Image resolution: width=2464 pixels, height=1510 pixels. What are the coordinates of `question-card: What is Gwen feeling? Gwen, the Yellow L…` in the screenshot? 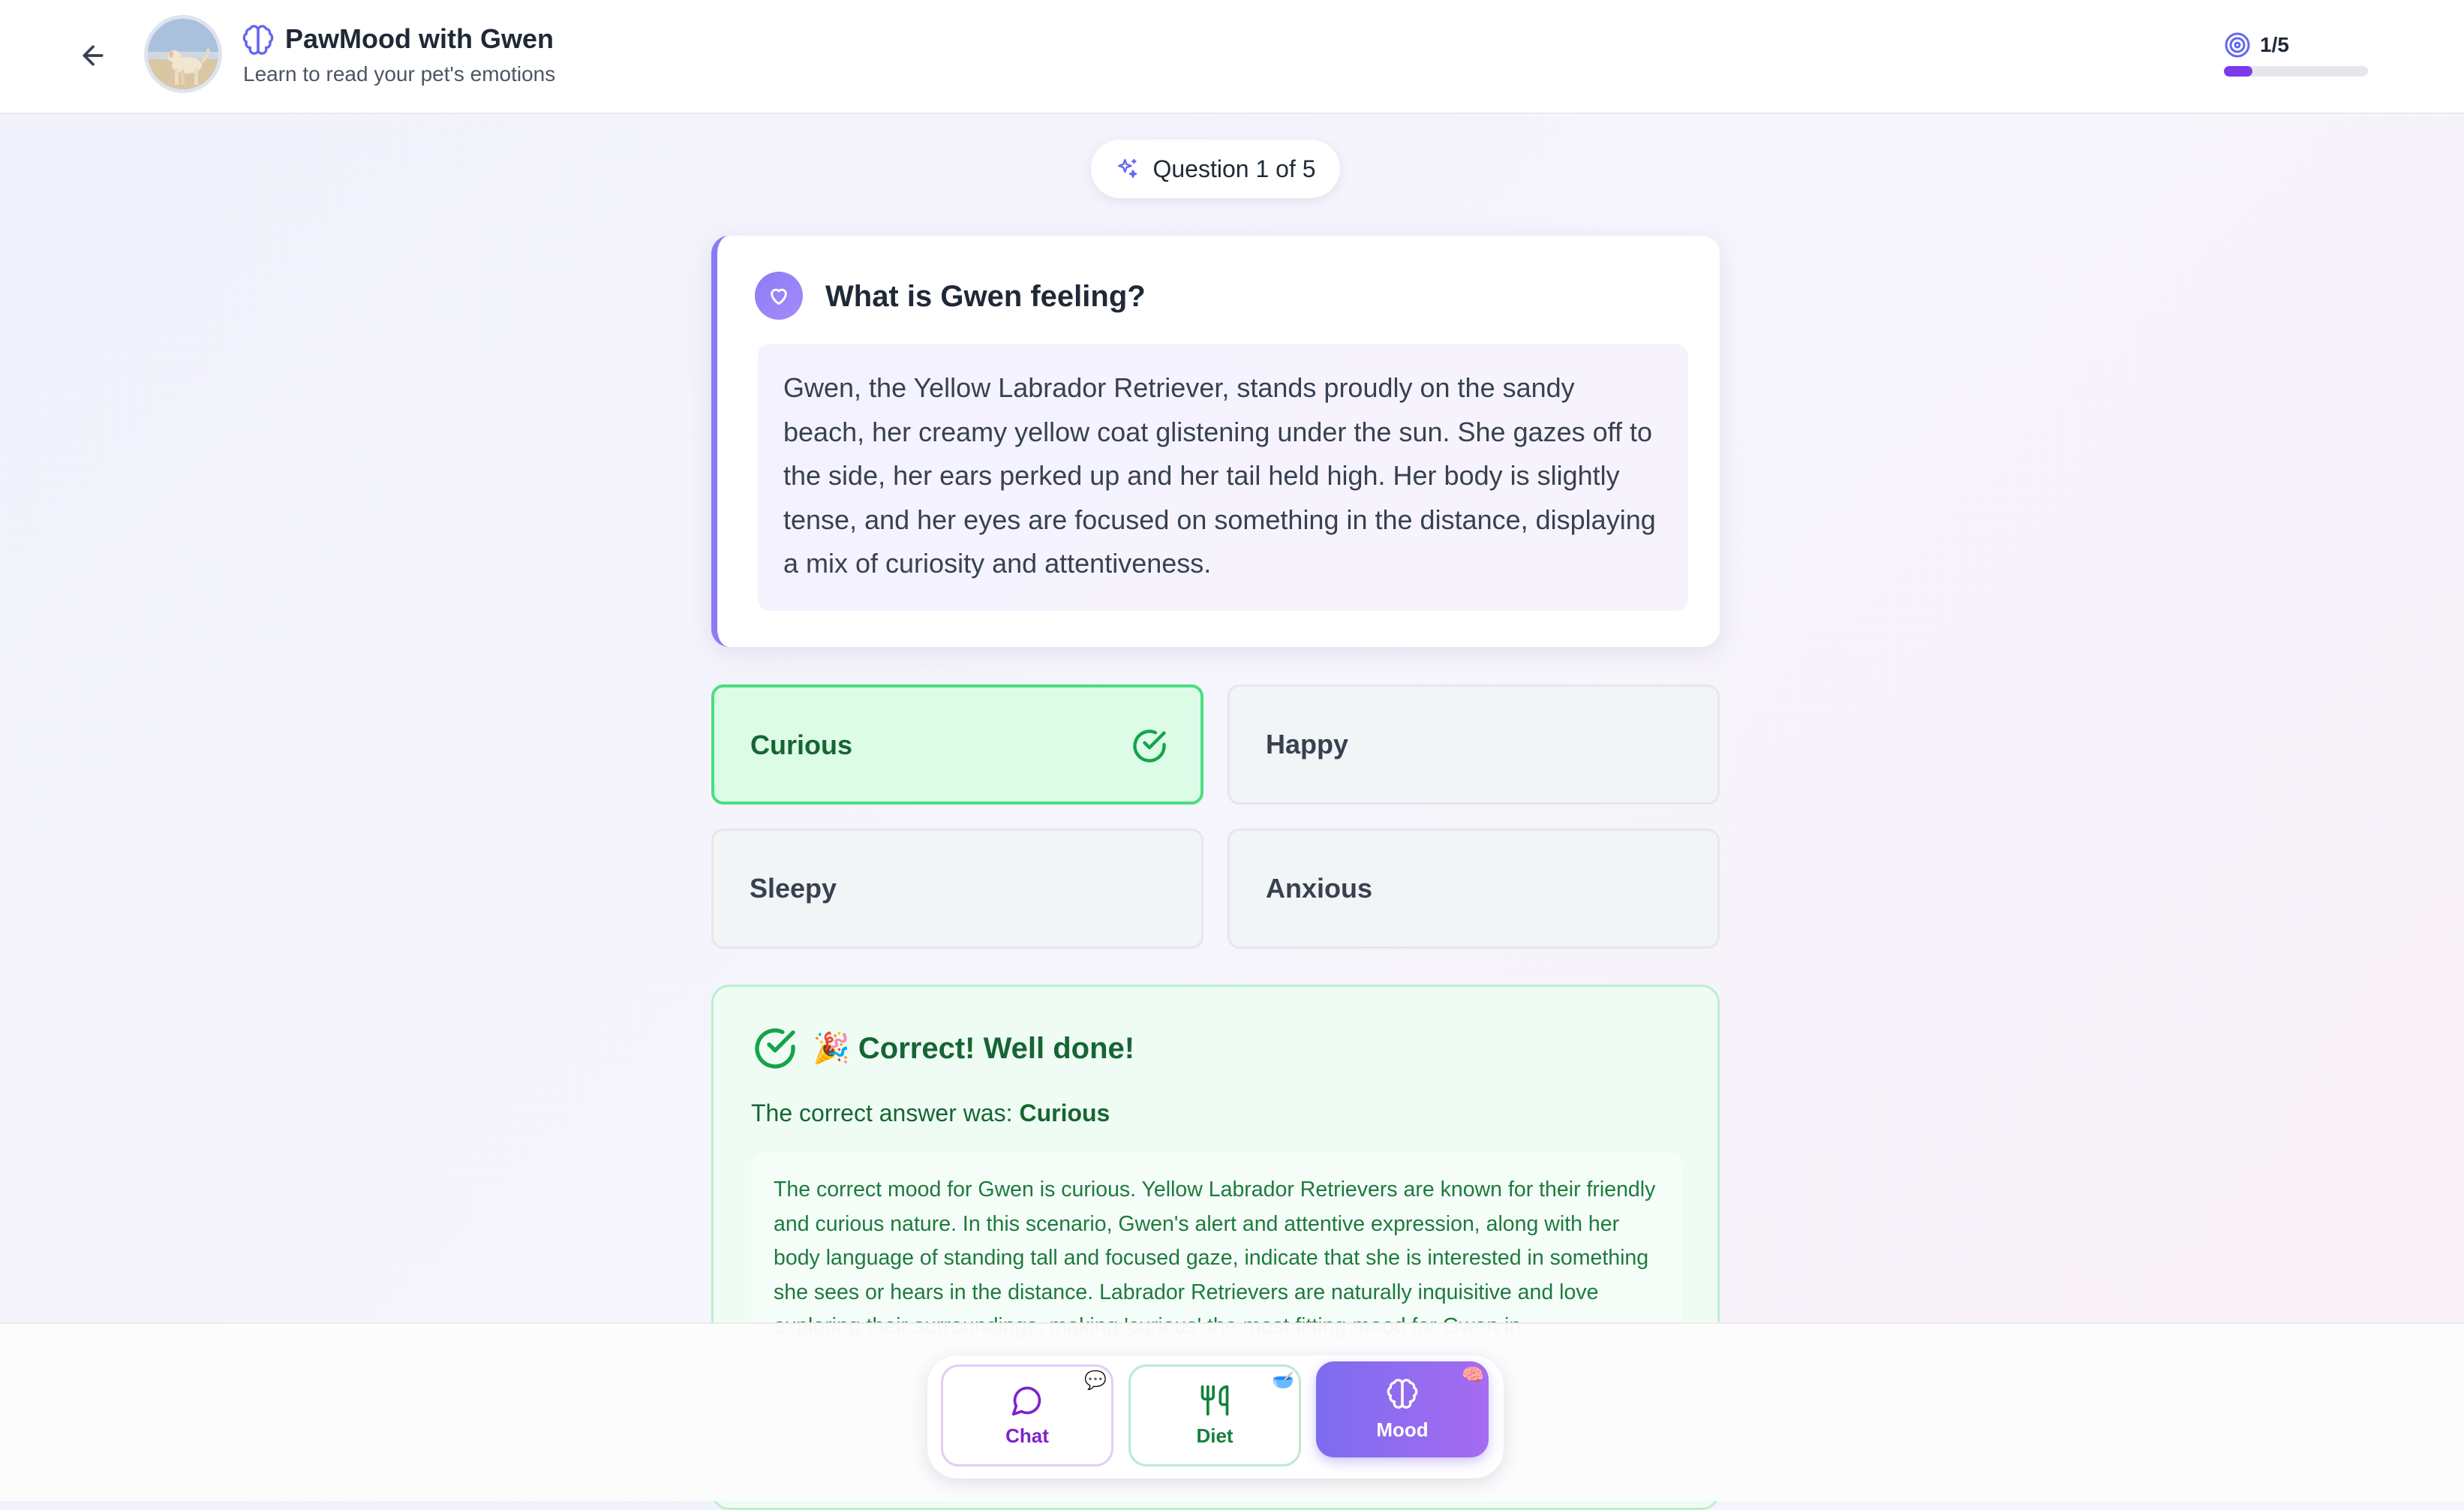 It's located at (1215, 441).